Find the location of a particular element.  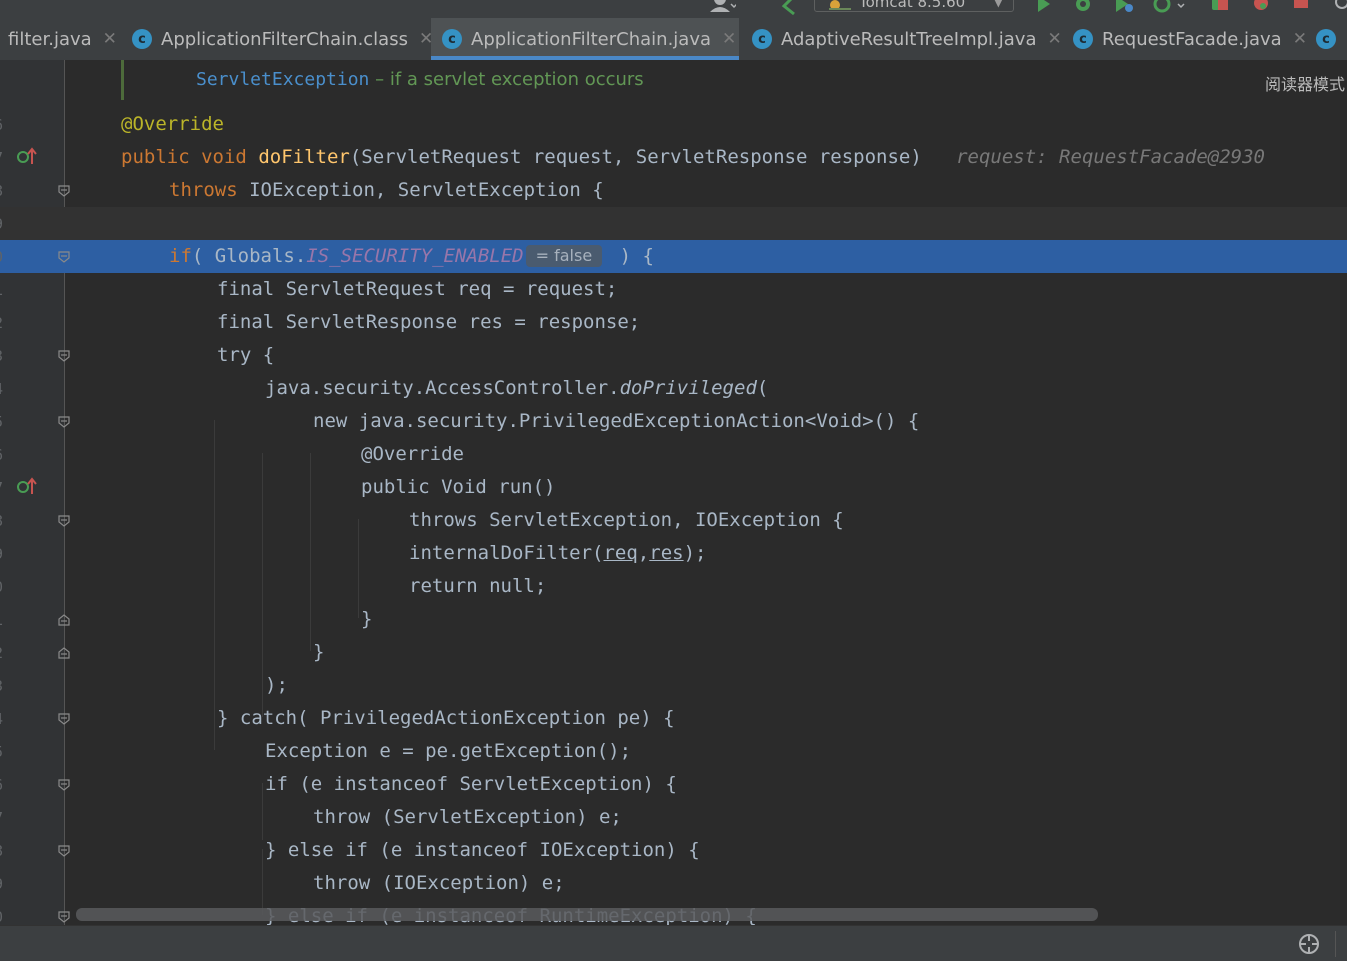

static-field: IS_SECURITY_ENABLED is located at coordinates (415, 256).